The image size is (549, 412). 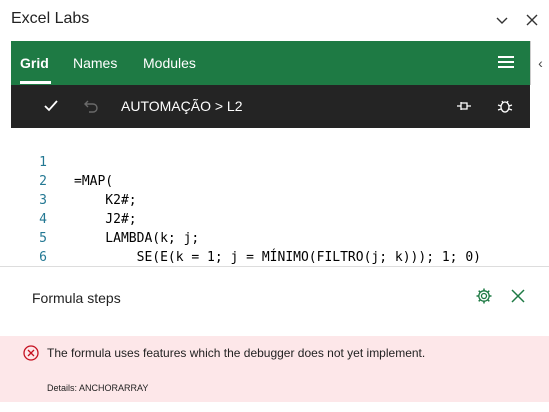 I want to click on tab-modules: Modules, so click(x=169, y=63).